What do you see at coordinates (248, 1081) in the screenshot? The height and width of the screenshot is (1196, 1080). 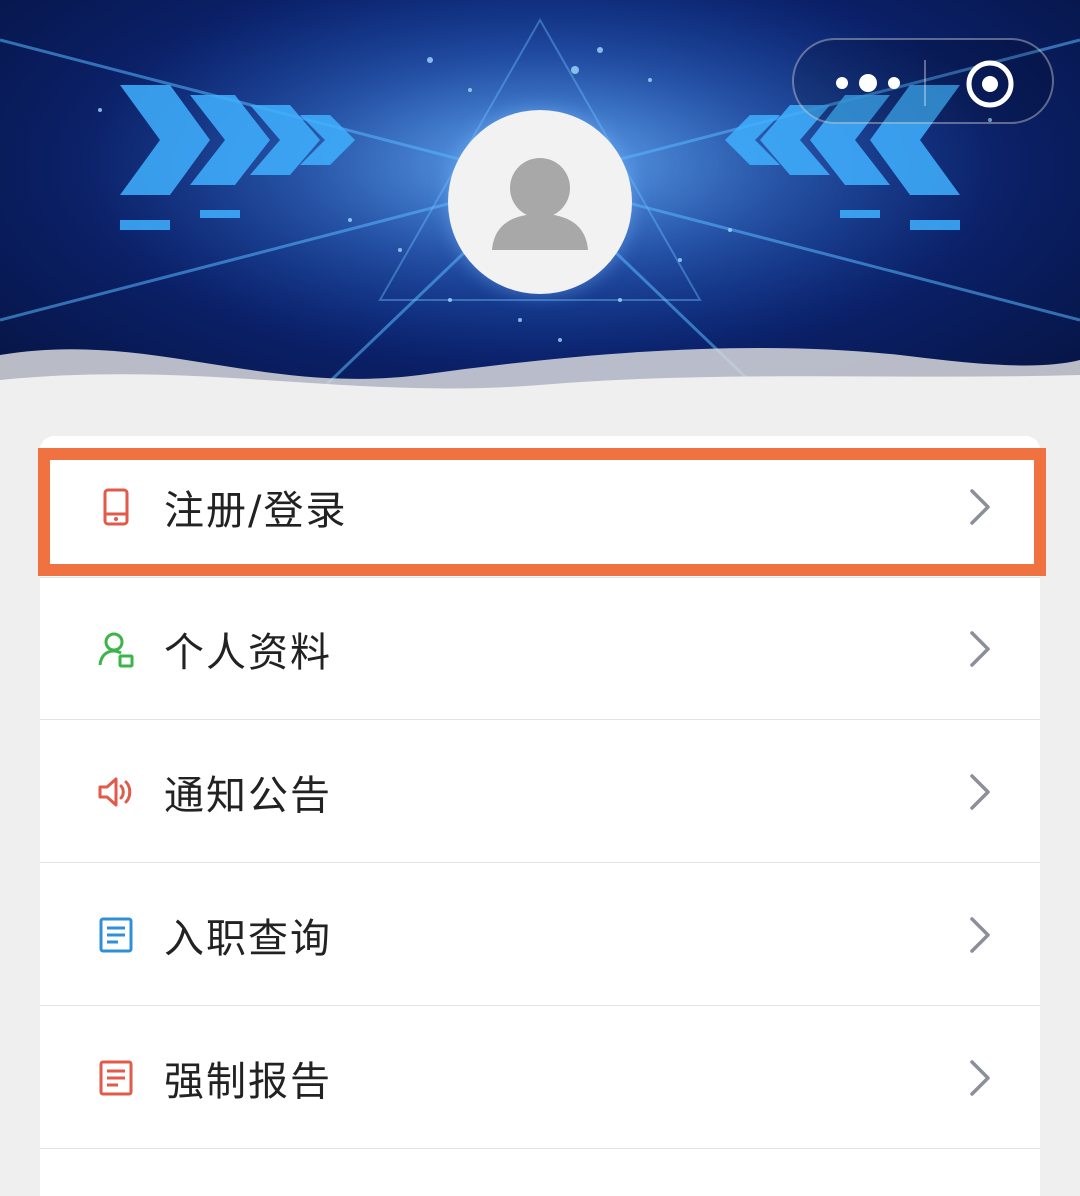 I see `menu-item-label: 强制报告` at bounding box center [248, 1081].